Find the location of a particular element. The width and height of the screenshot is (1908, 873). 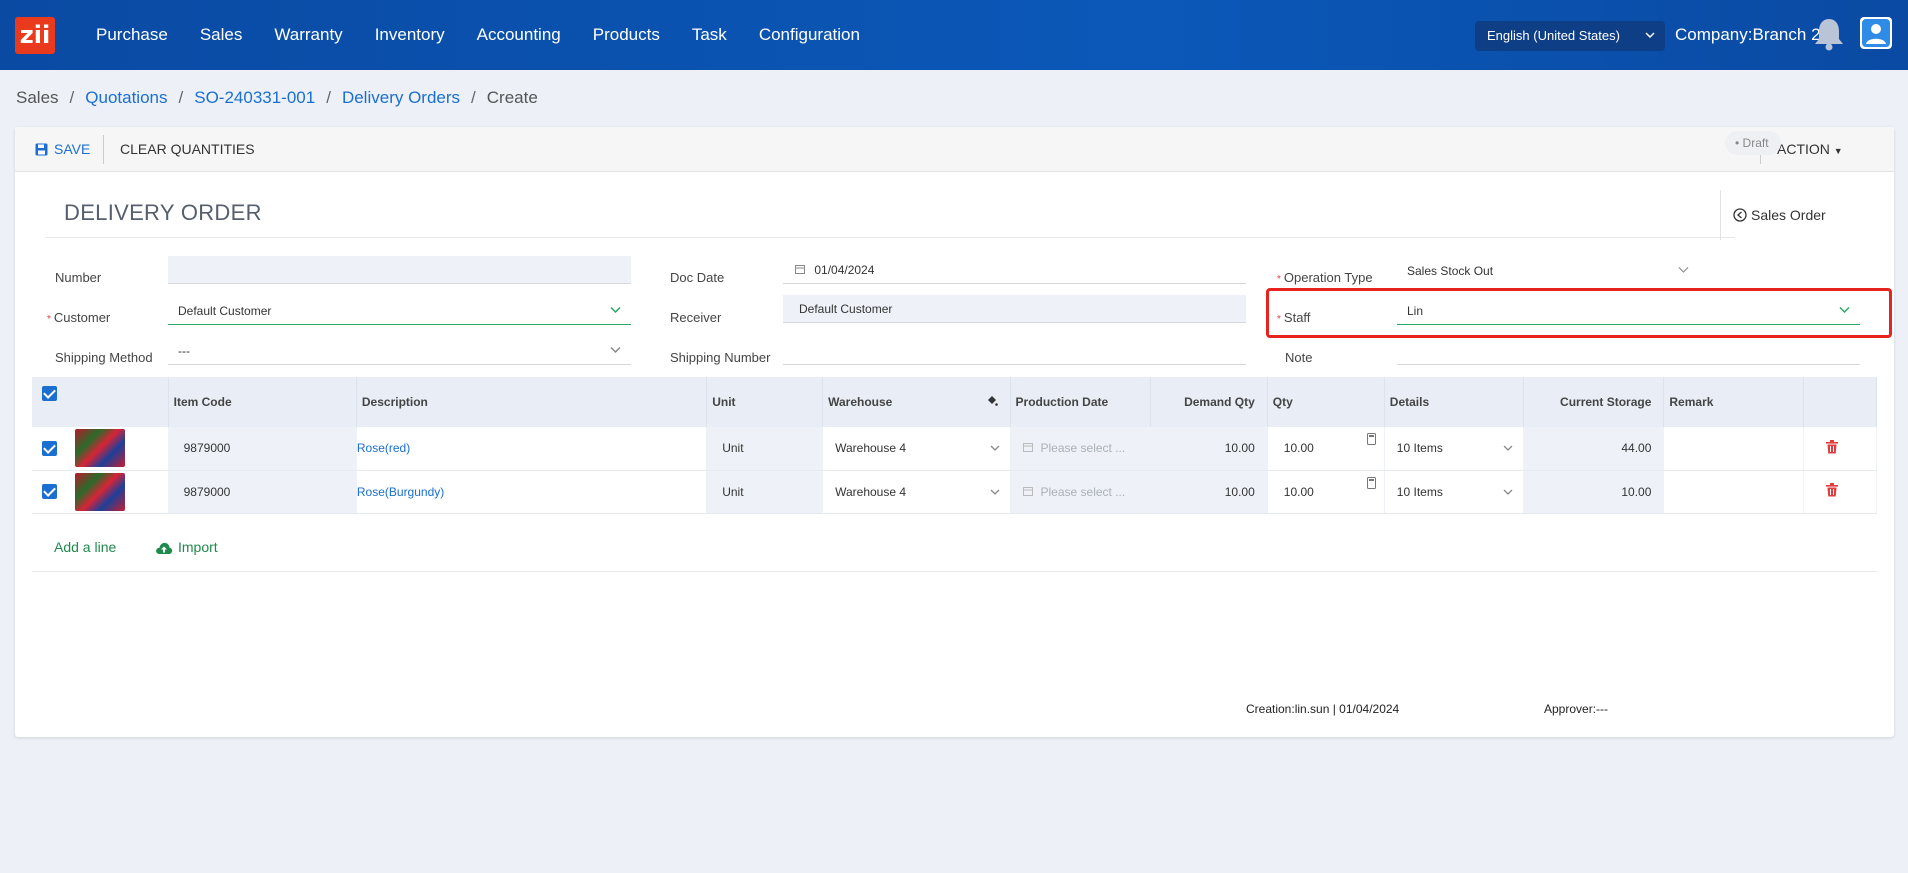

language-select: English (United States) is located at coordinates (1570, 36).